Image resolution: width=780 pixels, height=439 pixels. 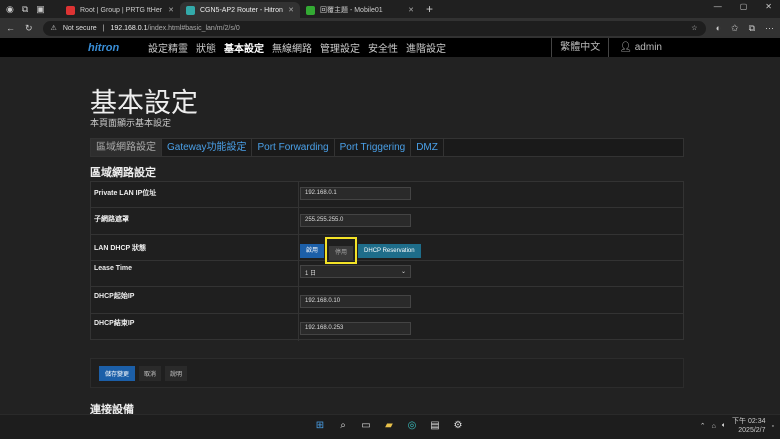 I want to click on taskbar-apps: ⊞ ⌕ ▭ ▰ ◎ ▤ ⚙, so click(x=389, y=426).